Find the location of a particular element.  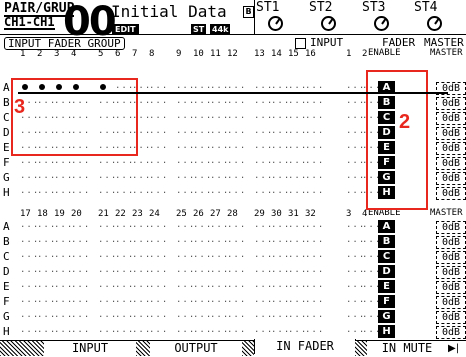

fader-group-enable-b: B is located at coordinates (386, 241).